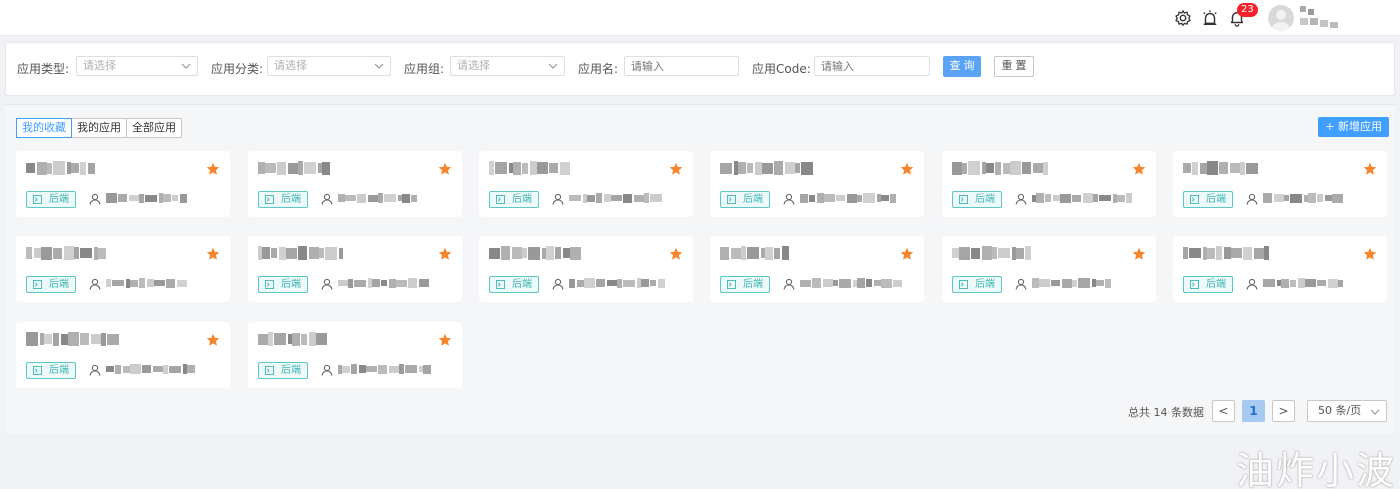 Image resolution: width=1400 pixels, height=489 pixels. What do you see at coordinates (1347, 411) in the screenshot?
I see `page-size-select: 50 条/页` at bounding box center [1347, 411].